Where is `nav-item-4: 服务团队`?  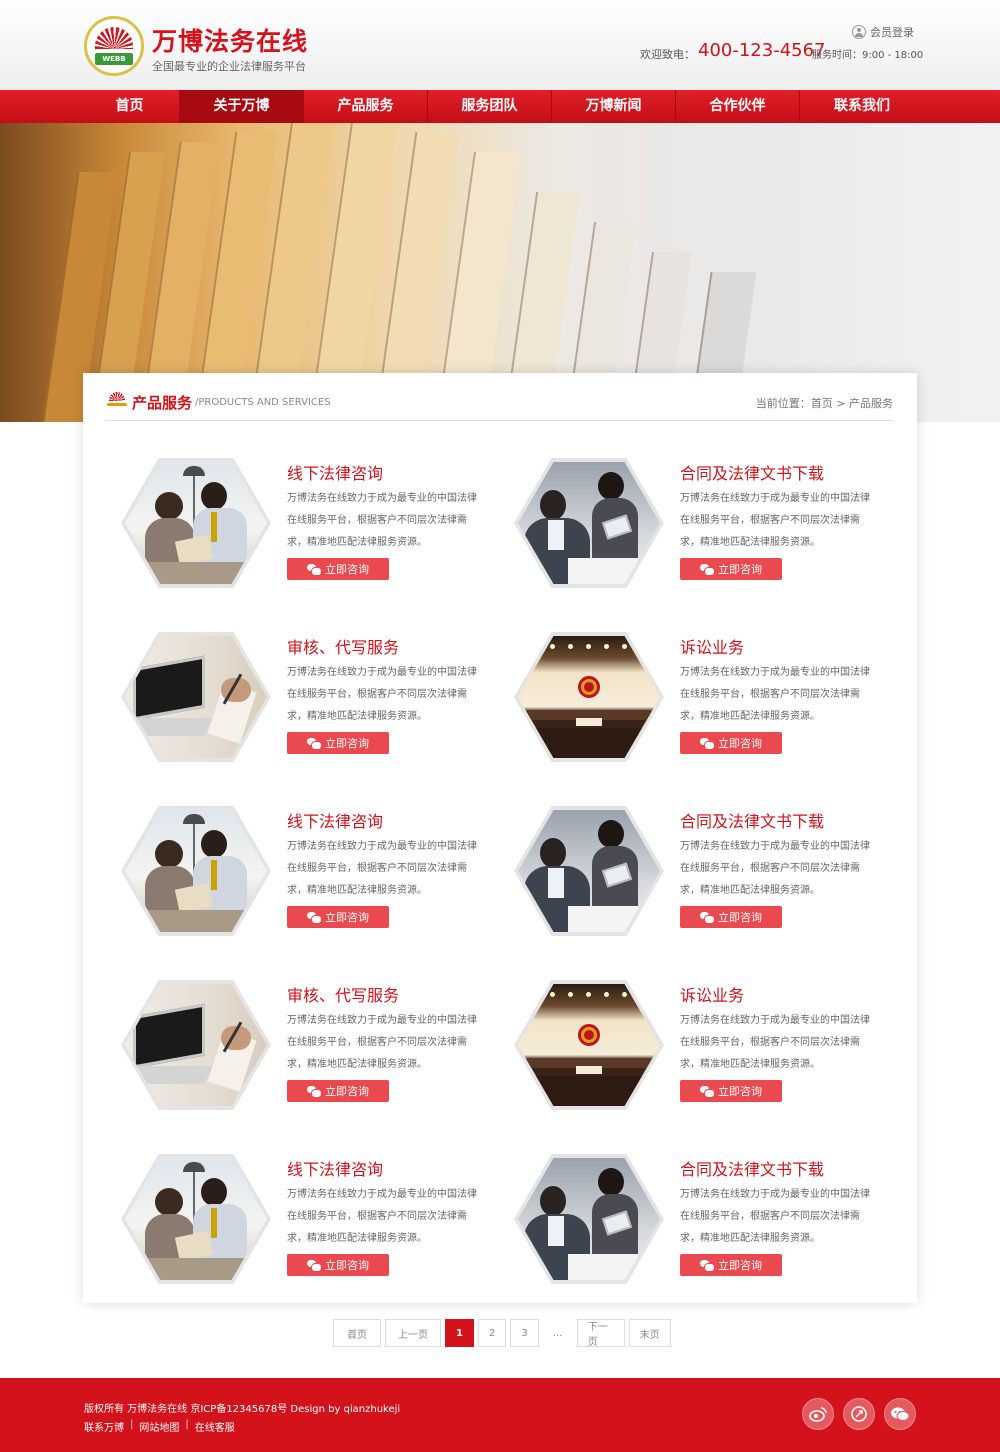
nav-item-4: 服务团队 is located at coordinates (490, 106).